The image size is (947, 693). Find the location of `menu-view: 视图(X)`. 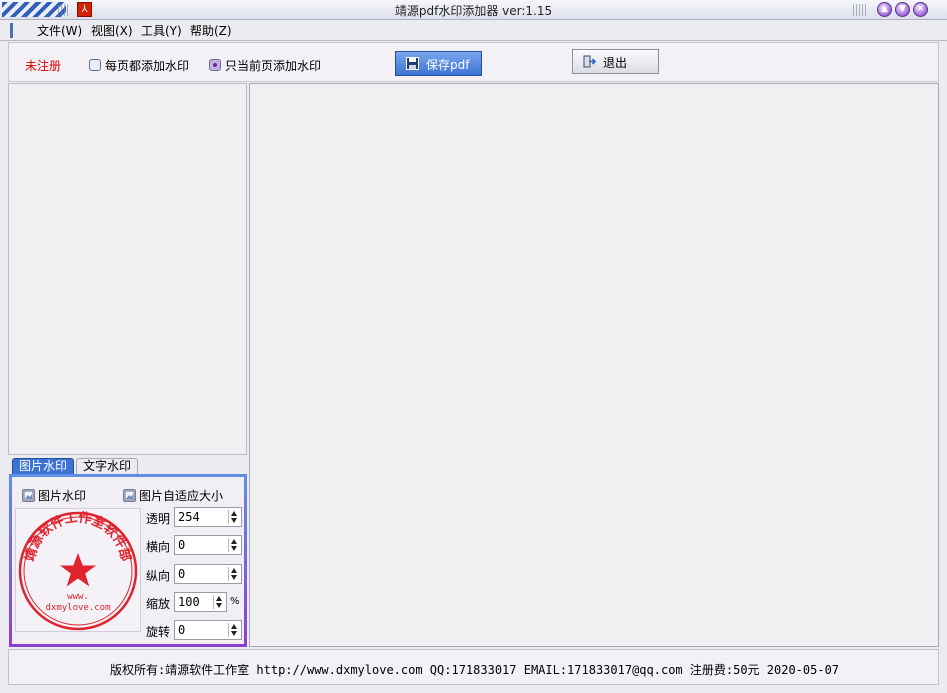

menu-view: 视图(X) is located at coordinates (112, 31).